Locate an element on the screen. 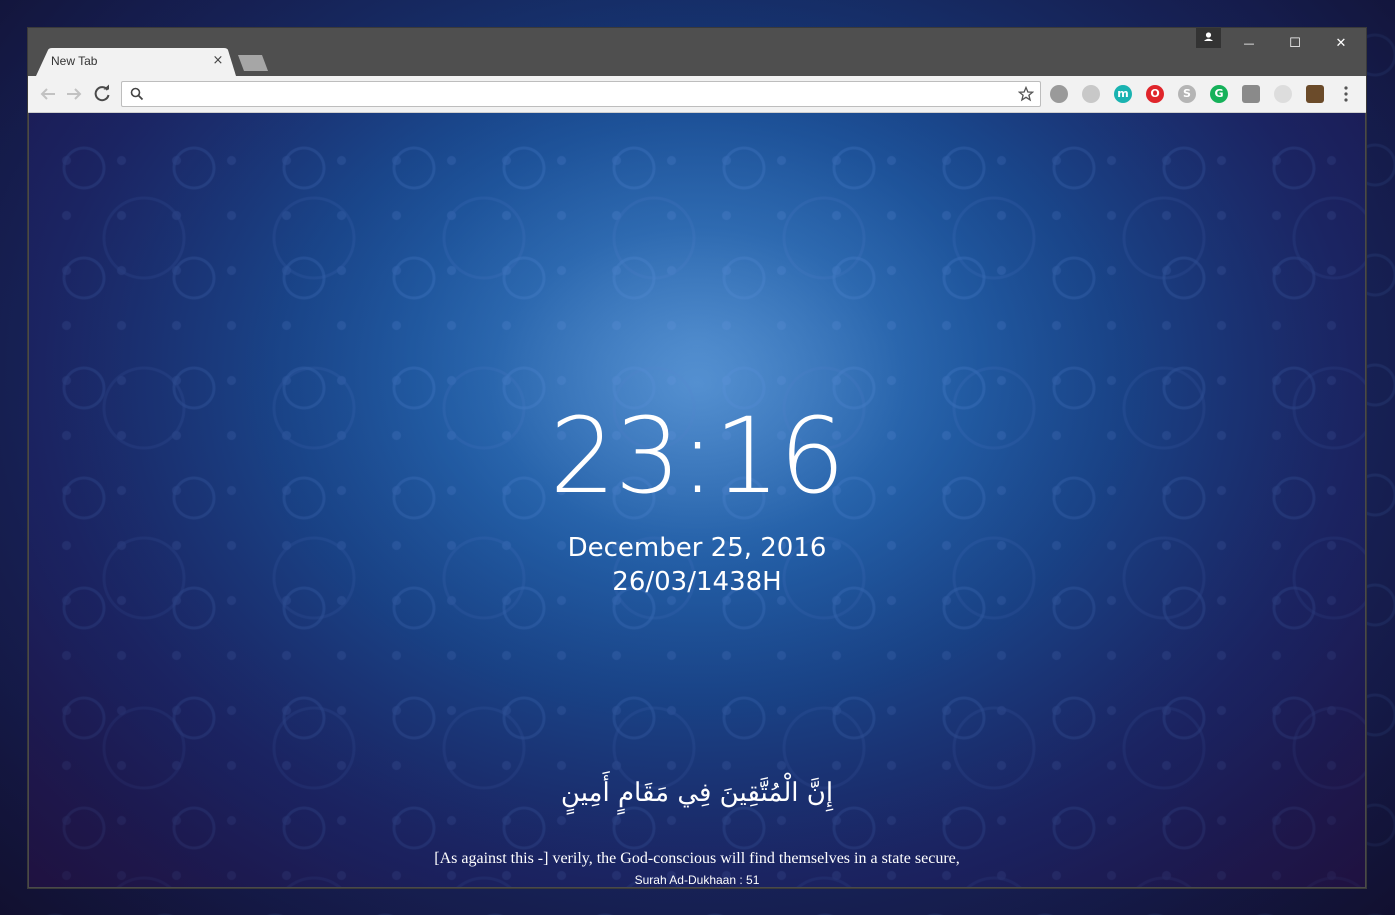  extension-light-gray-icon is located at coordinates (1091, 94).